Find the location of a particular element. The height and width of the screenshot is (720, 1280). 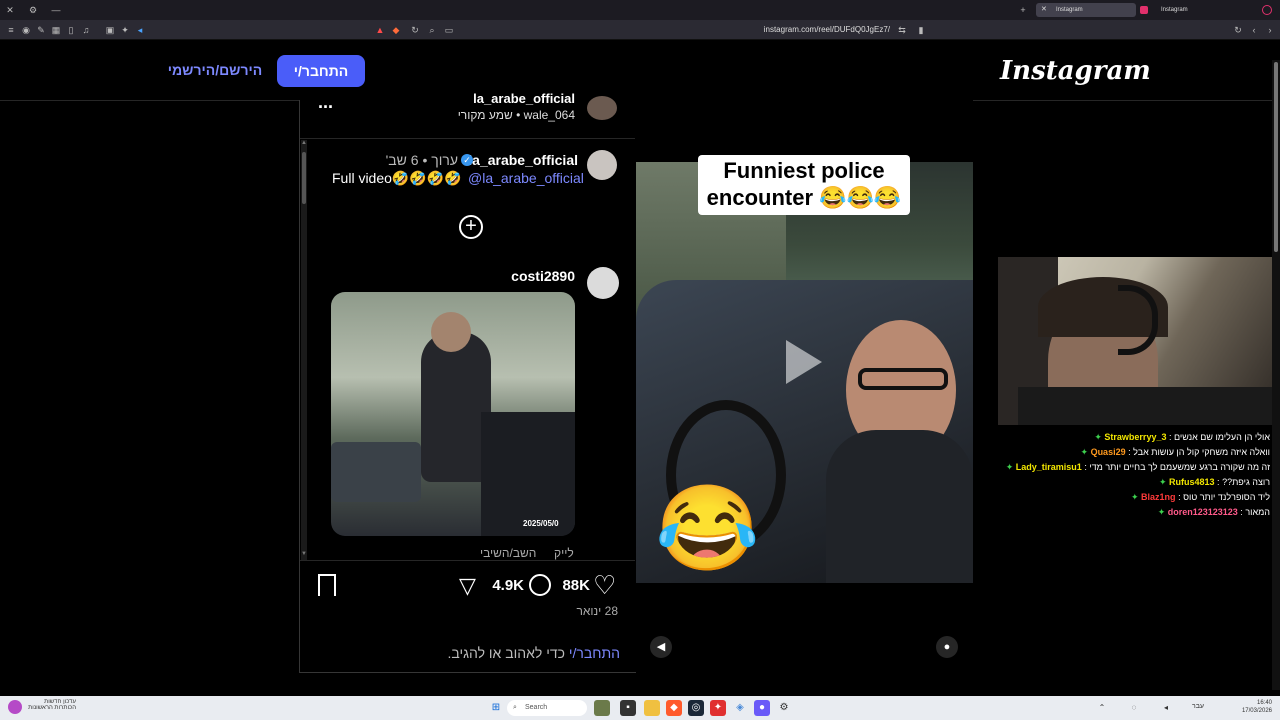

tray-volume-icon: ◂ is located at coordinates (1166, 708).